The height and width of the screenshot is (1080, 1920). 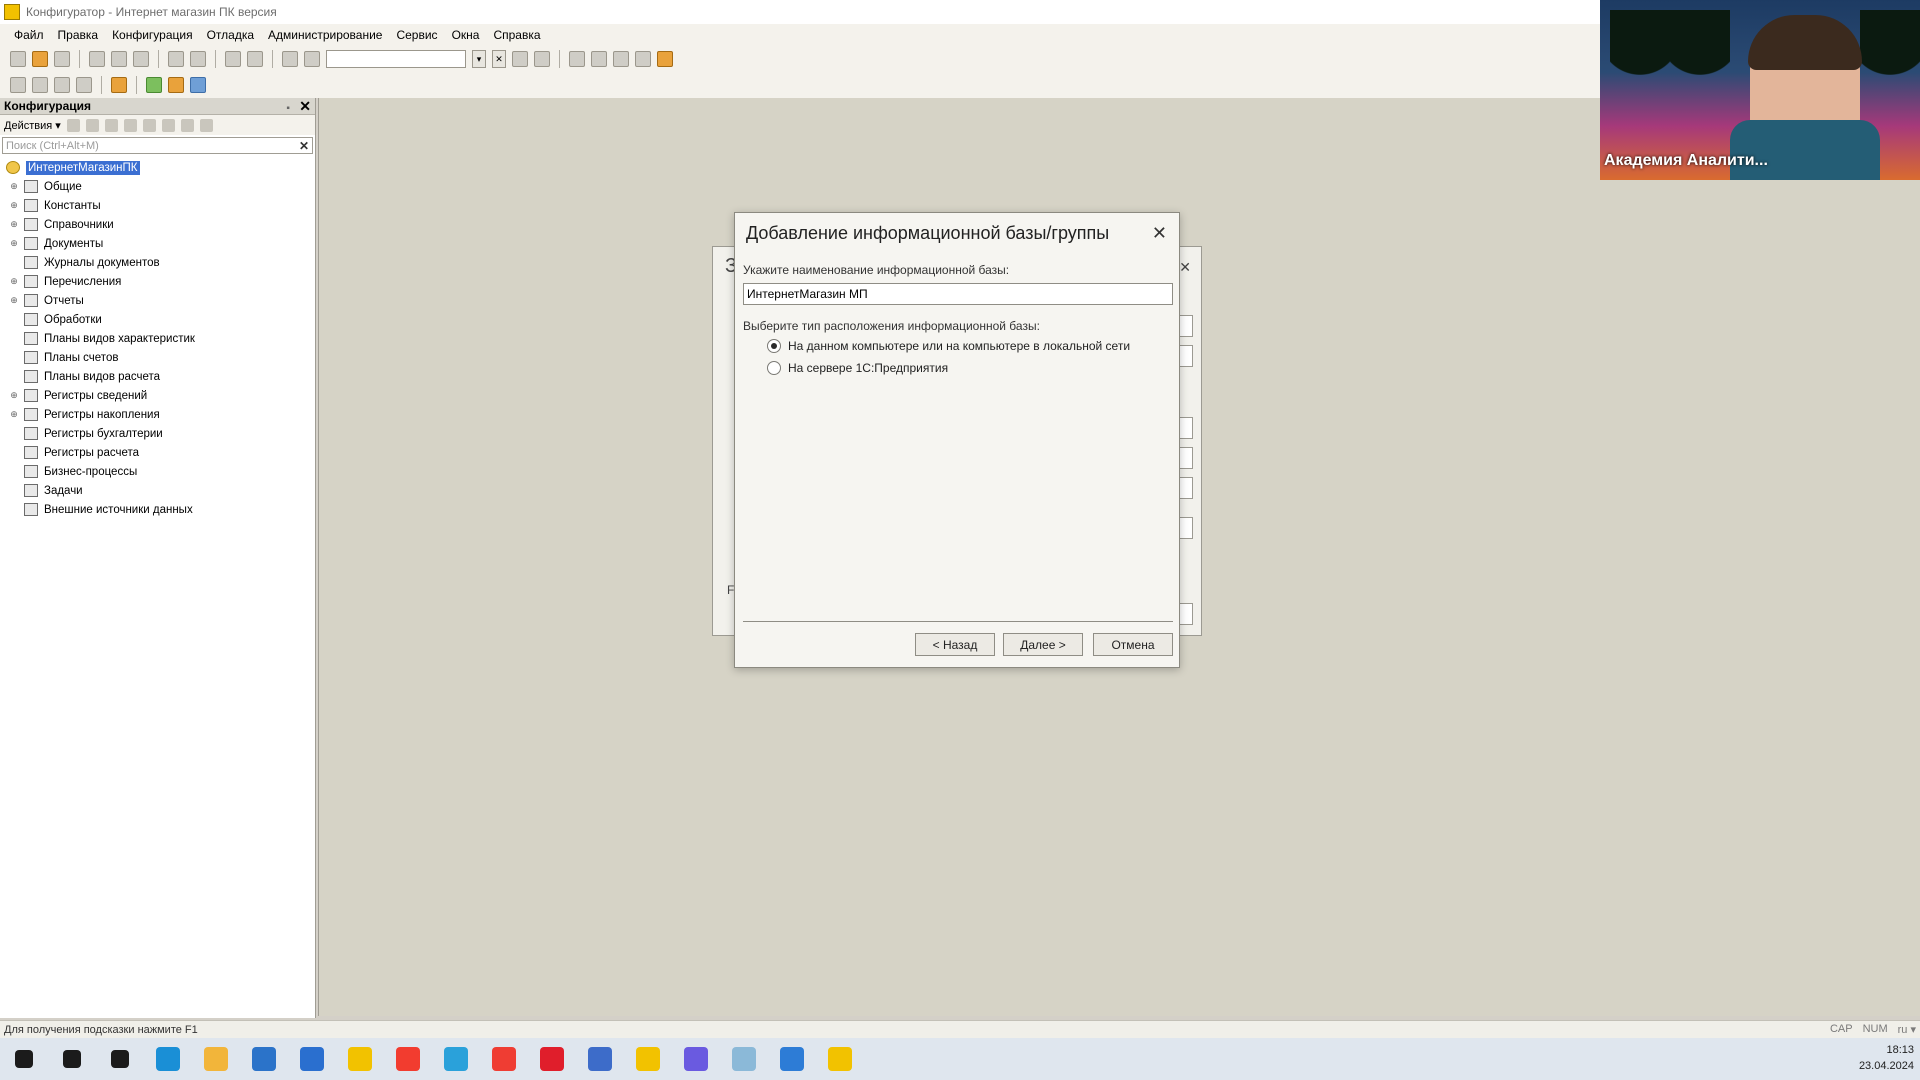 I want to click on redo-icon, so click(x=255, y=59).